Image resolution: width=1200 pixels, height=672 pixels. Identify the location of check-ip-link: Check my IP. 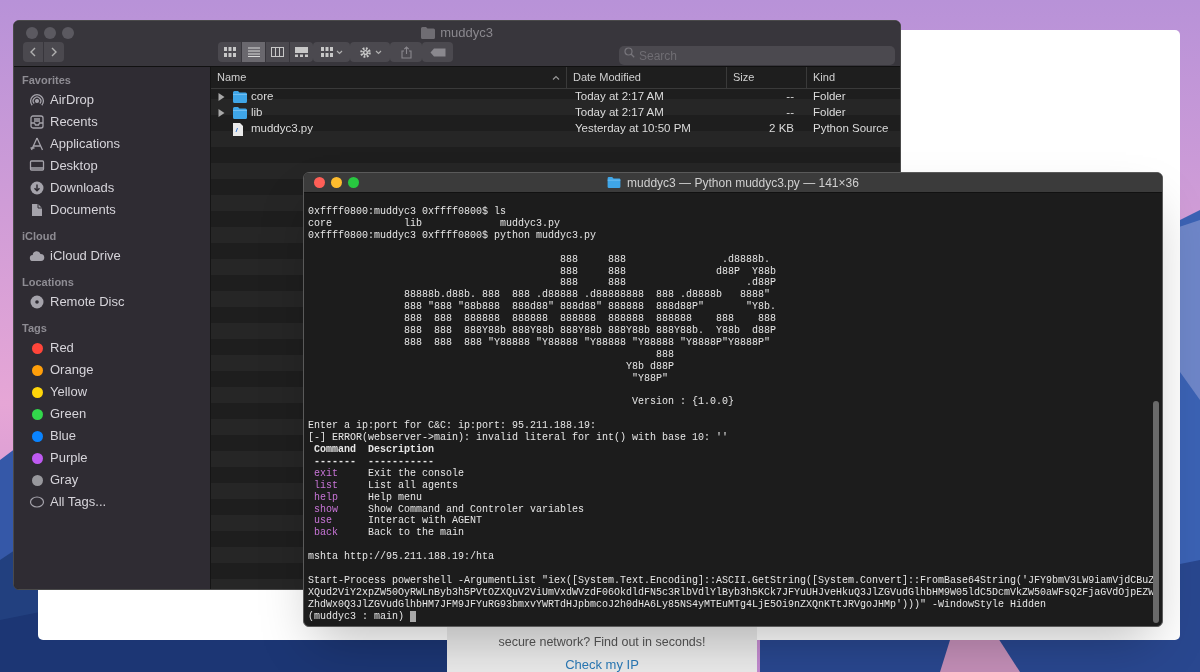
(602, 663).